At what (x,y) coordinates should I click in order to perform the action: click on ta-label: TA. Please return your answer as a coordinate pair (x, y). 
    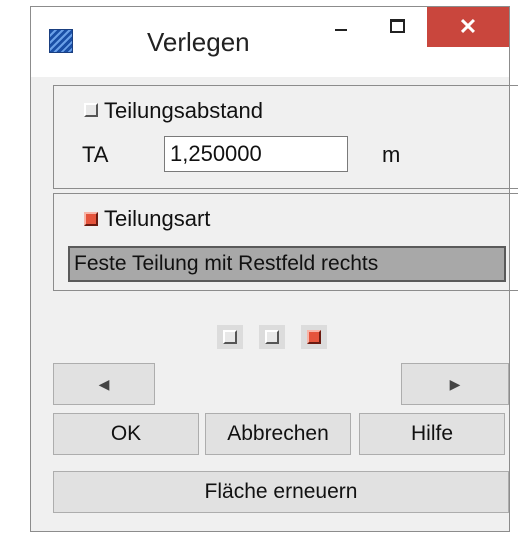
    Looking at the image, I should click on (95, 154).